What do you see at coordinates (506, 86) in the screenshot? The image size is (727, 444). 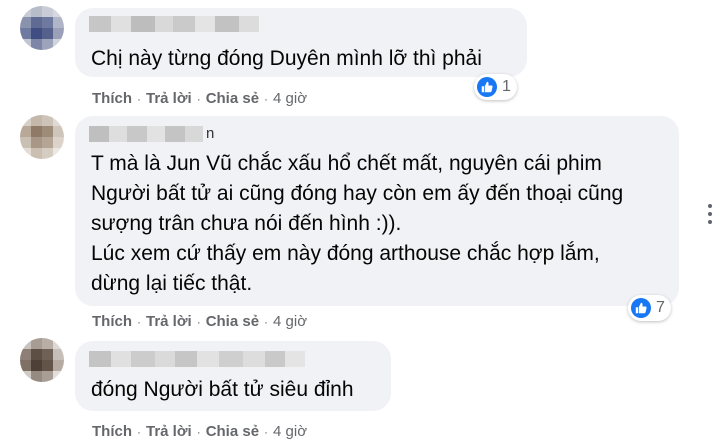 I see `reaction-count: 1` at bounding box center [506, 86].